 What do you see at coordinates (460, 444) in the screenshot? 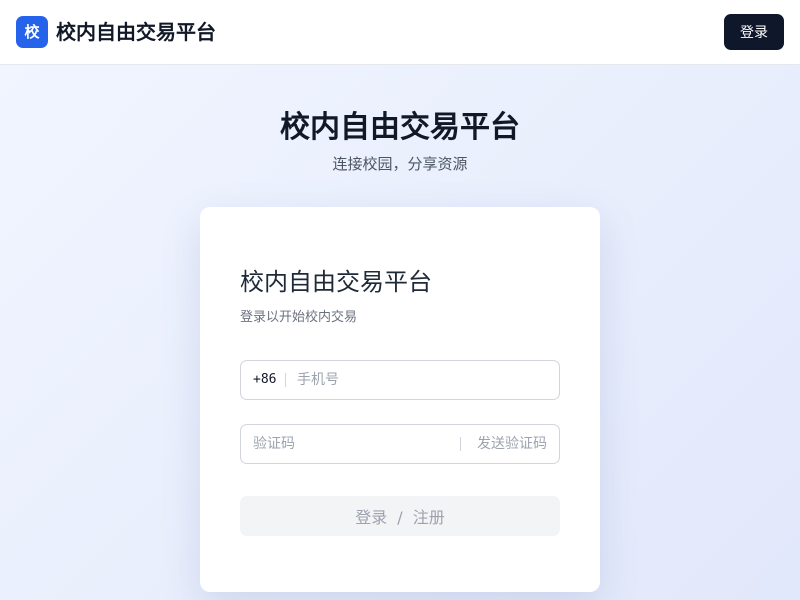
I see `code-divider` at bounding box center [460, 444].